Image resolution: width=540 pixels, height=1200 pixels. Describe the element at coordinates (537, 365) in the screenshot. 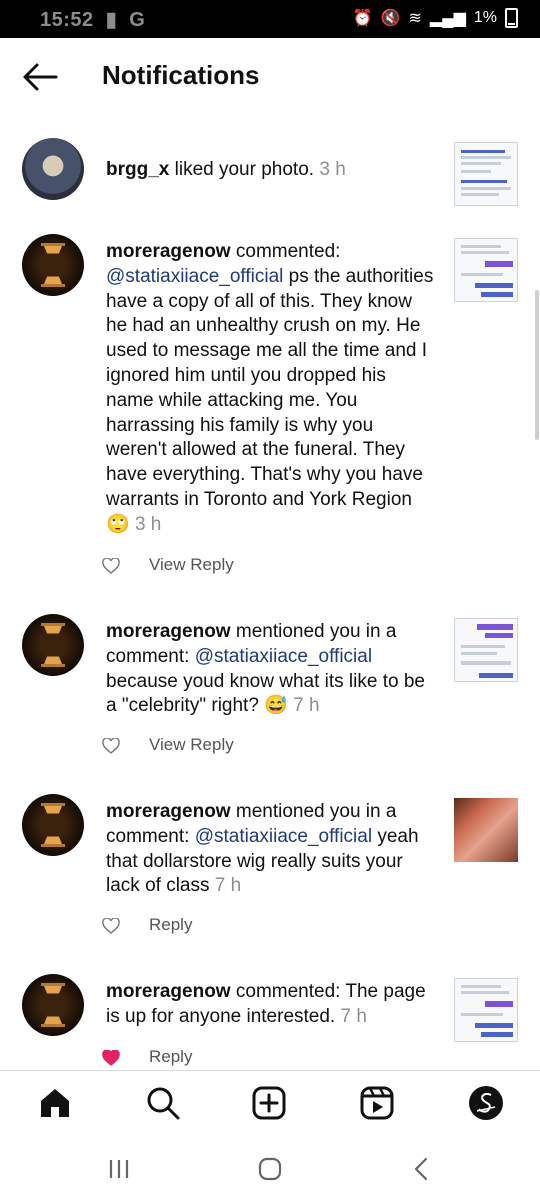

I see `scrollbar` at that location.